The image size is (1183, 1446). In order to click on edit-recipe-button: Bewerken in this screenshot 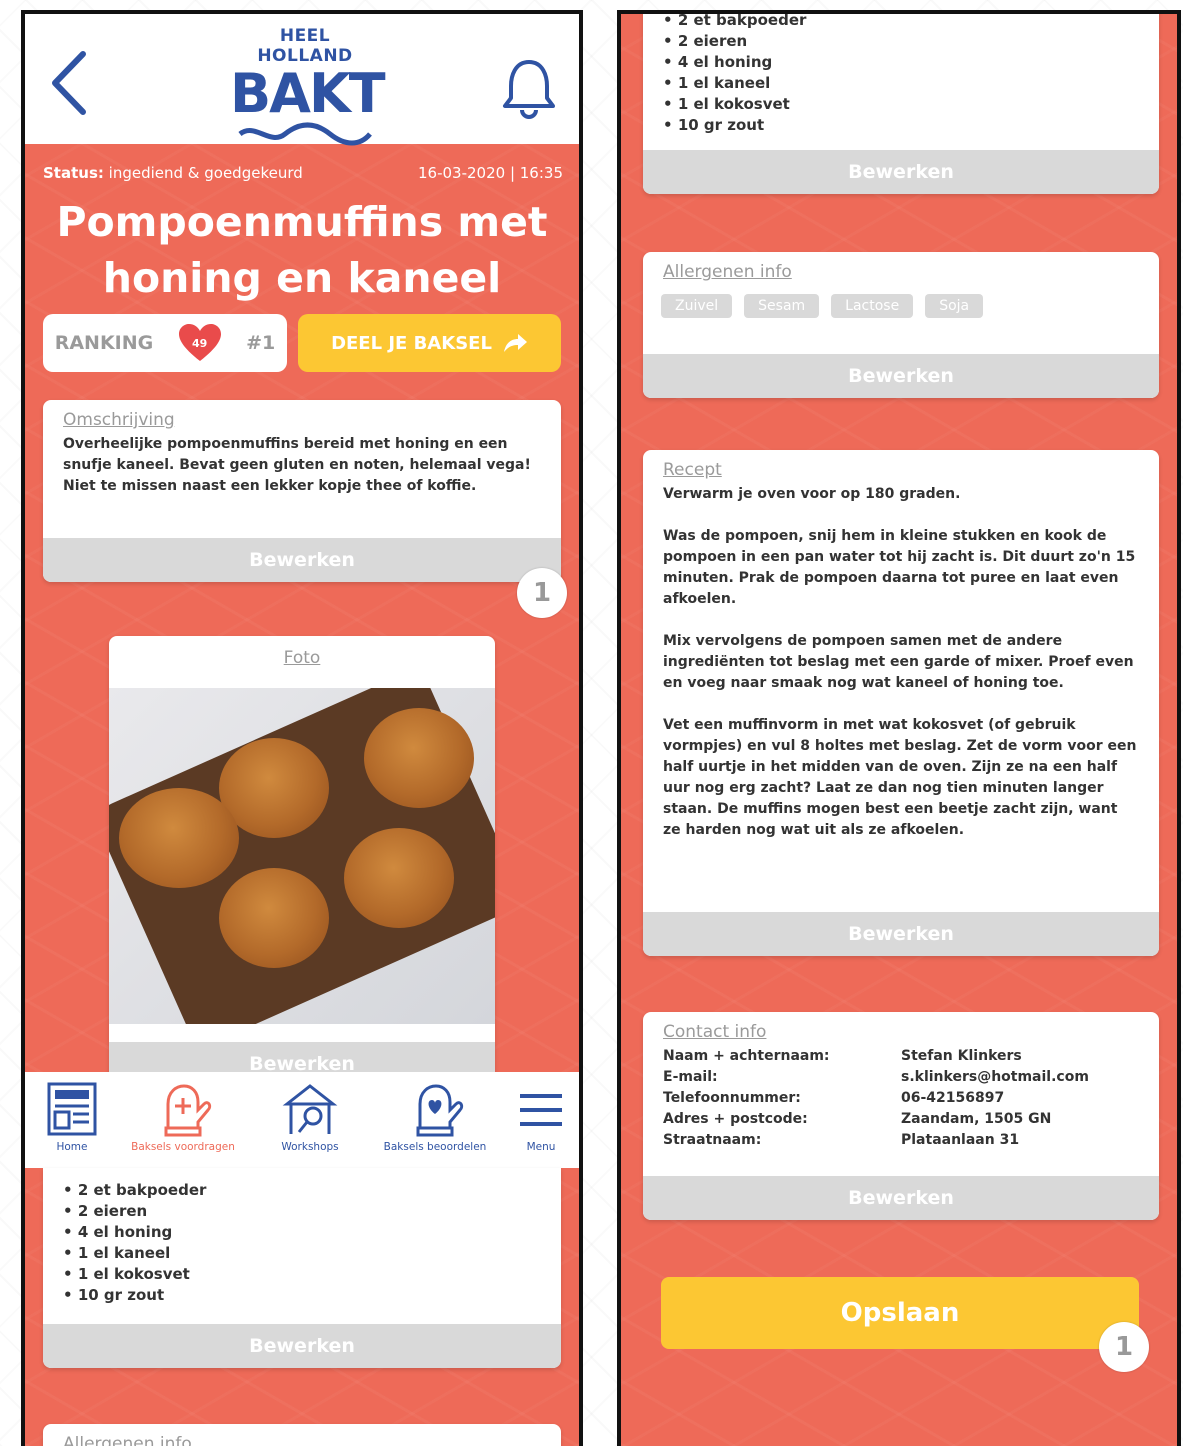, I will do `click(901, 934)`.